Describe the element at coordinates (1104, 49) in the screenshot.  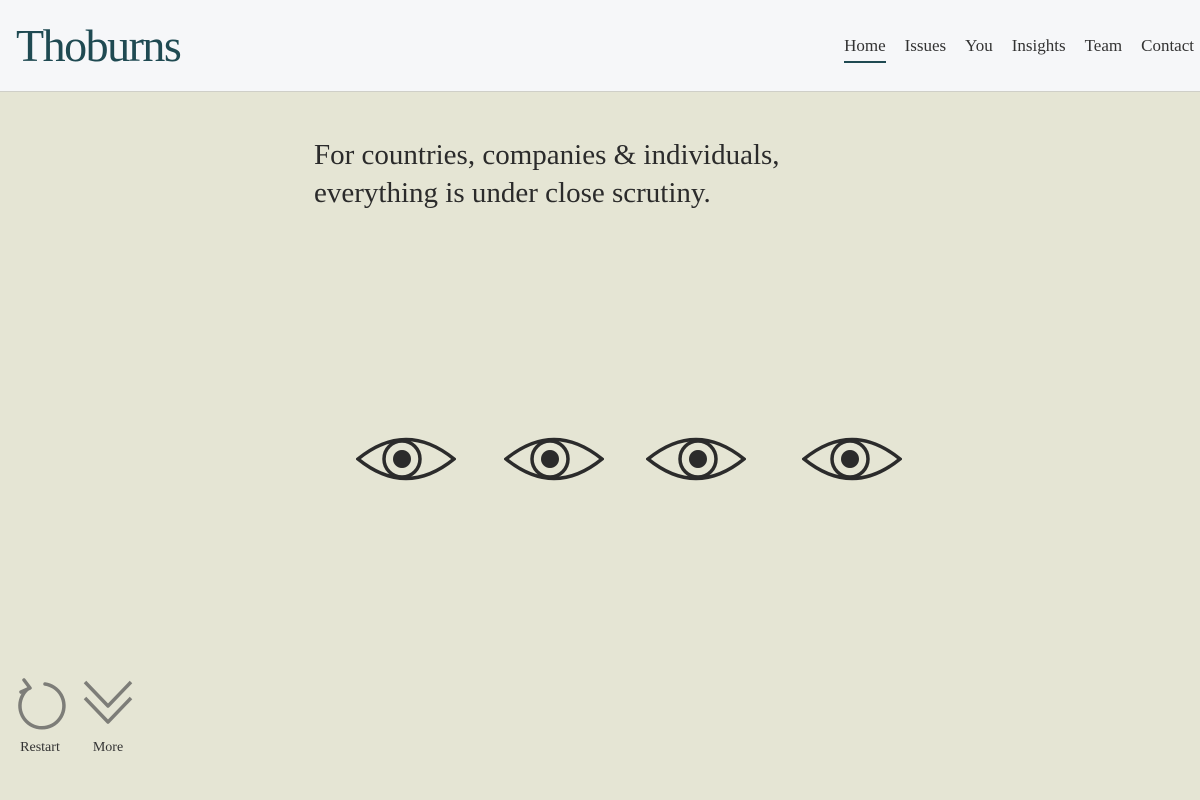
I see `nav-item-team: Team` at that location.